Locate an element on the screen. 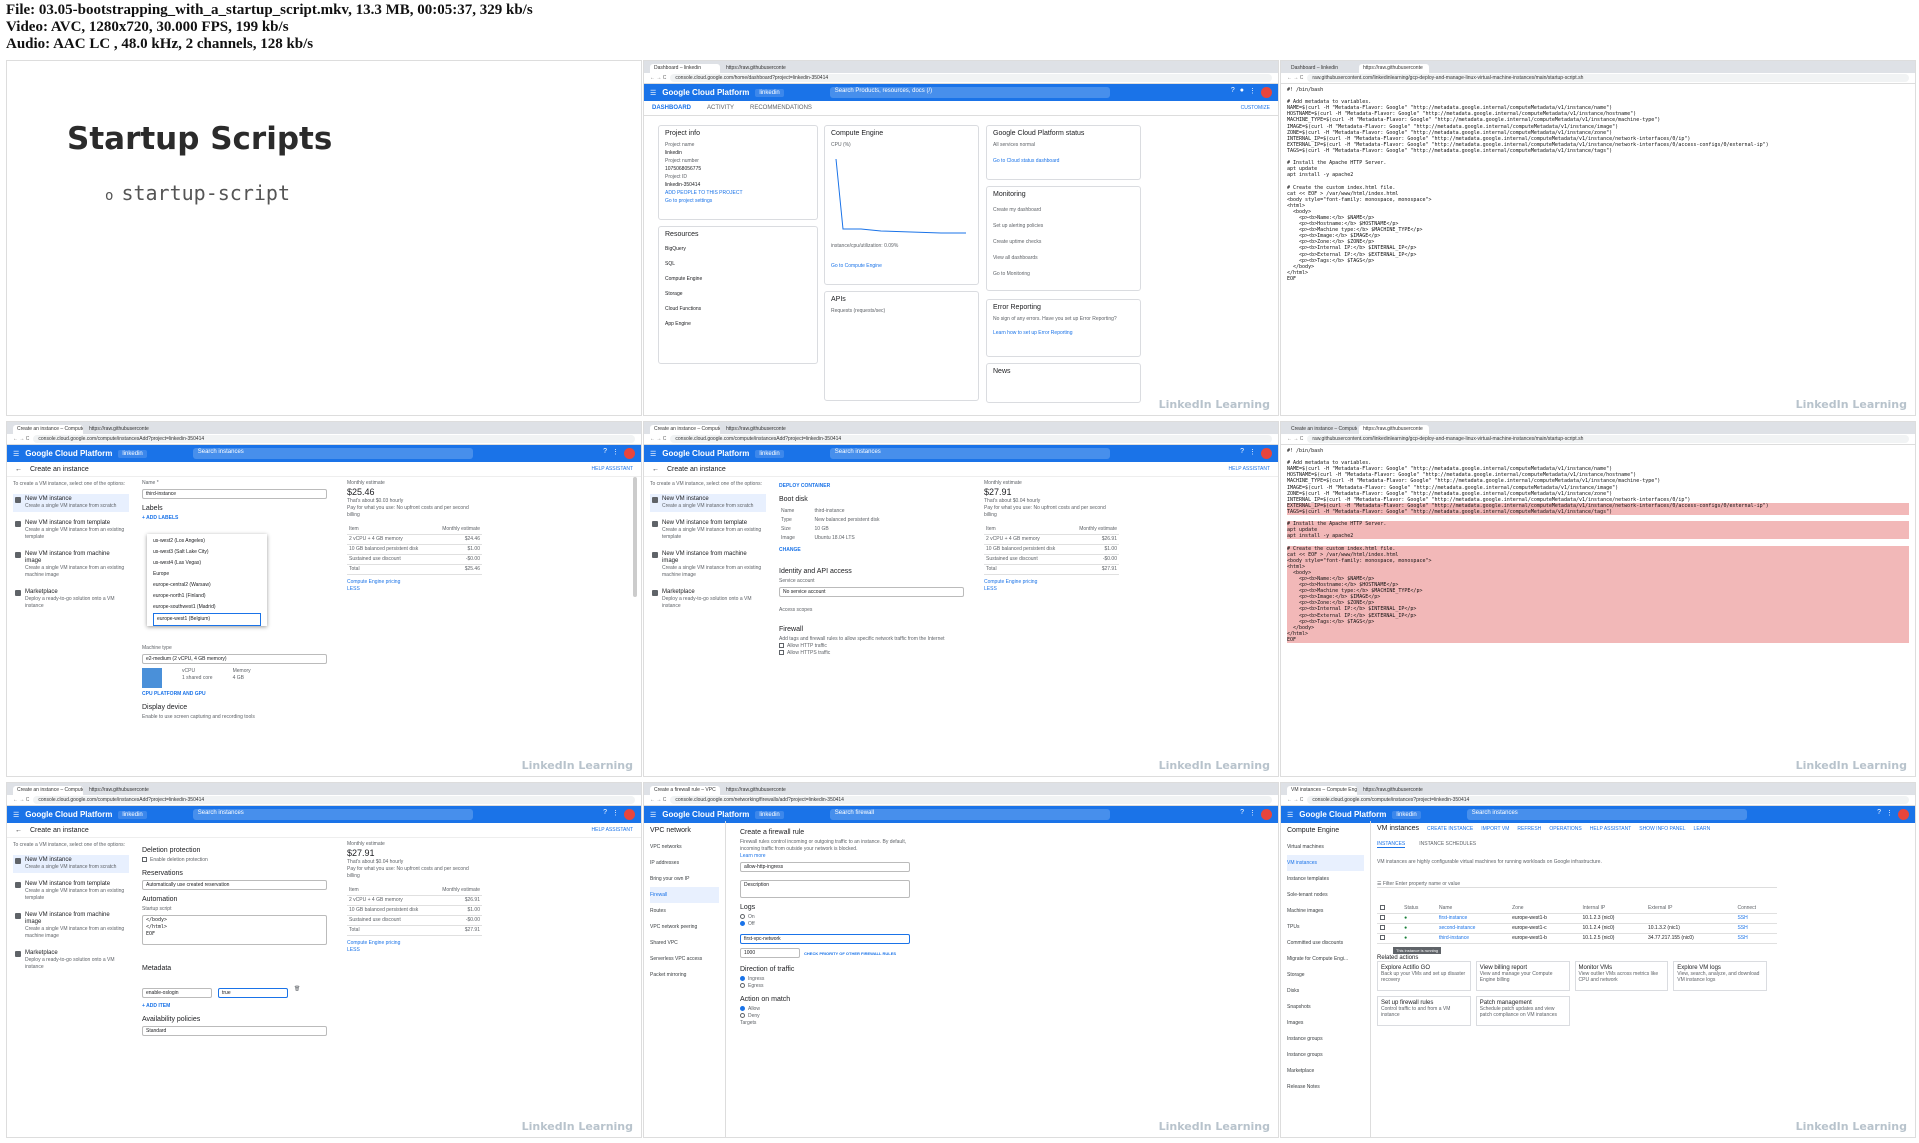 This screenshot has width=1919, height=1143. monitoring-item: Create my dashboard is located at coordinates (1063, 210).